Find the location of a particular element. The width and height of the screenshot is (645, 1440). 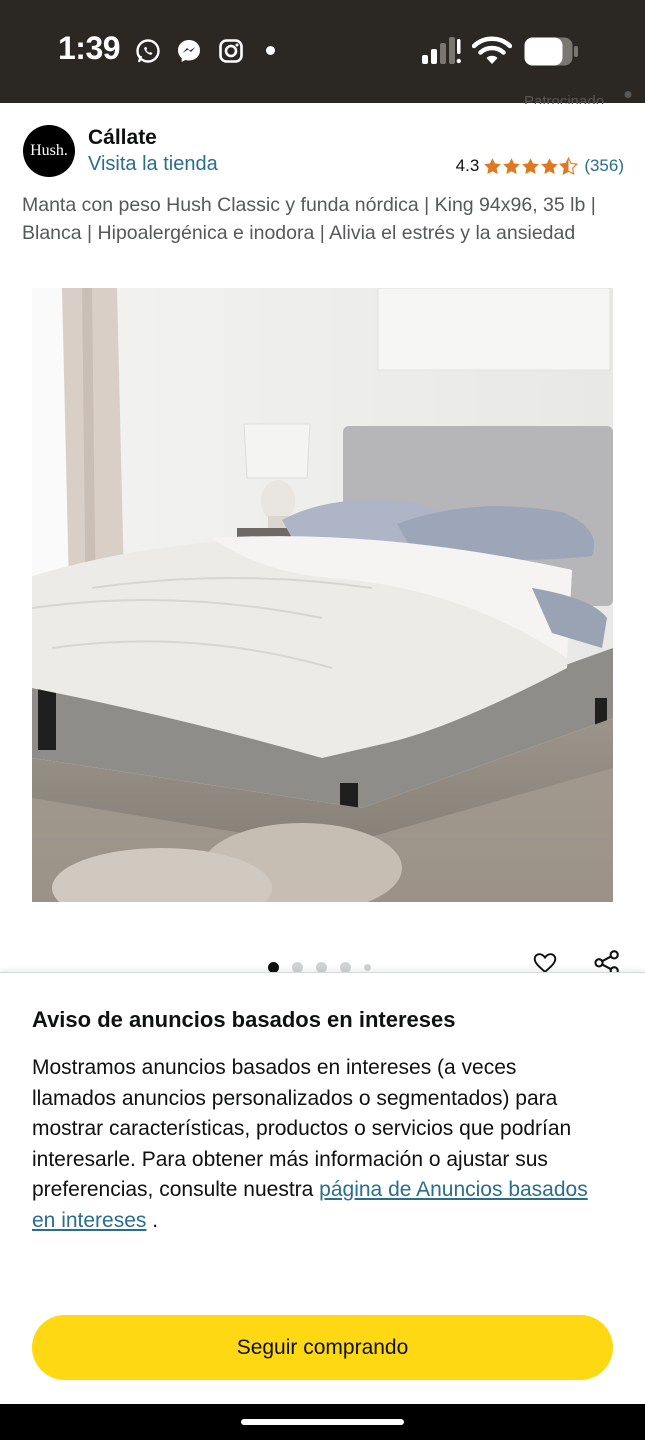

heart-icon is located at coordinates (545, 963).